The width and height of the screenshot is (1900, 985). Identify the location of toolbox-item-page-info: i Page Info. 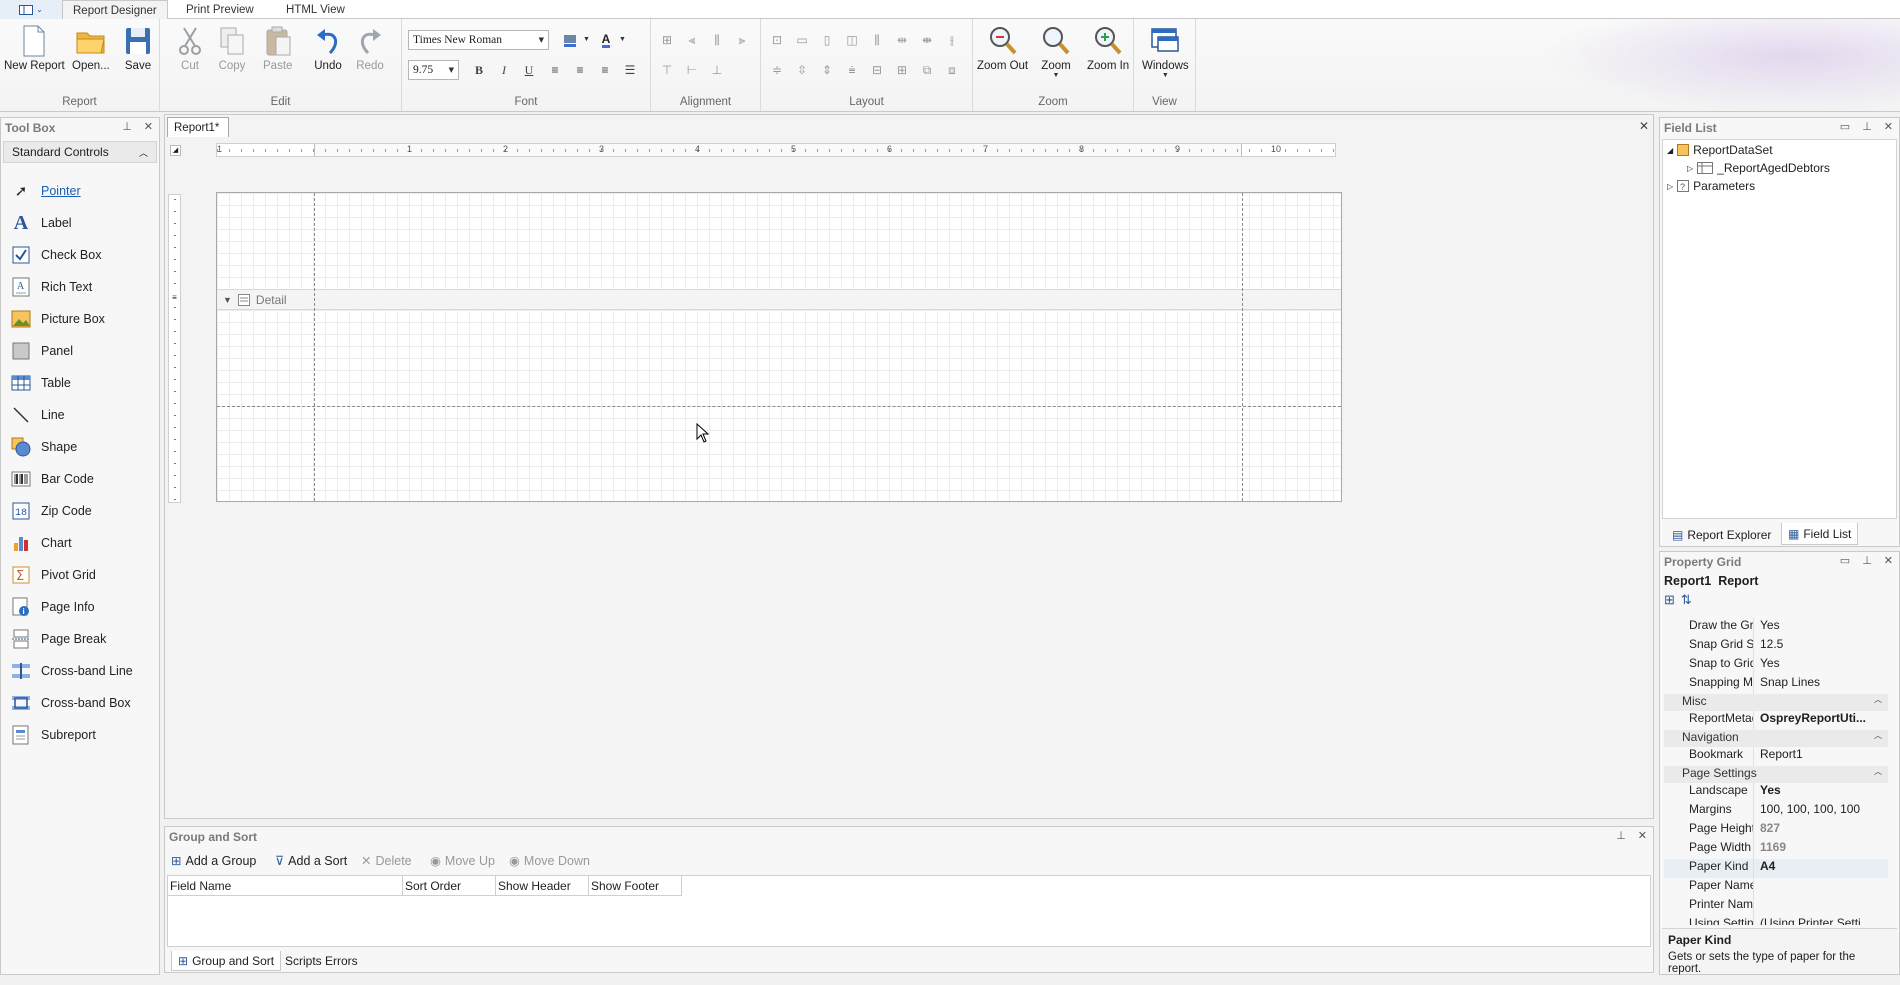
(53, 607).